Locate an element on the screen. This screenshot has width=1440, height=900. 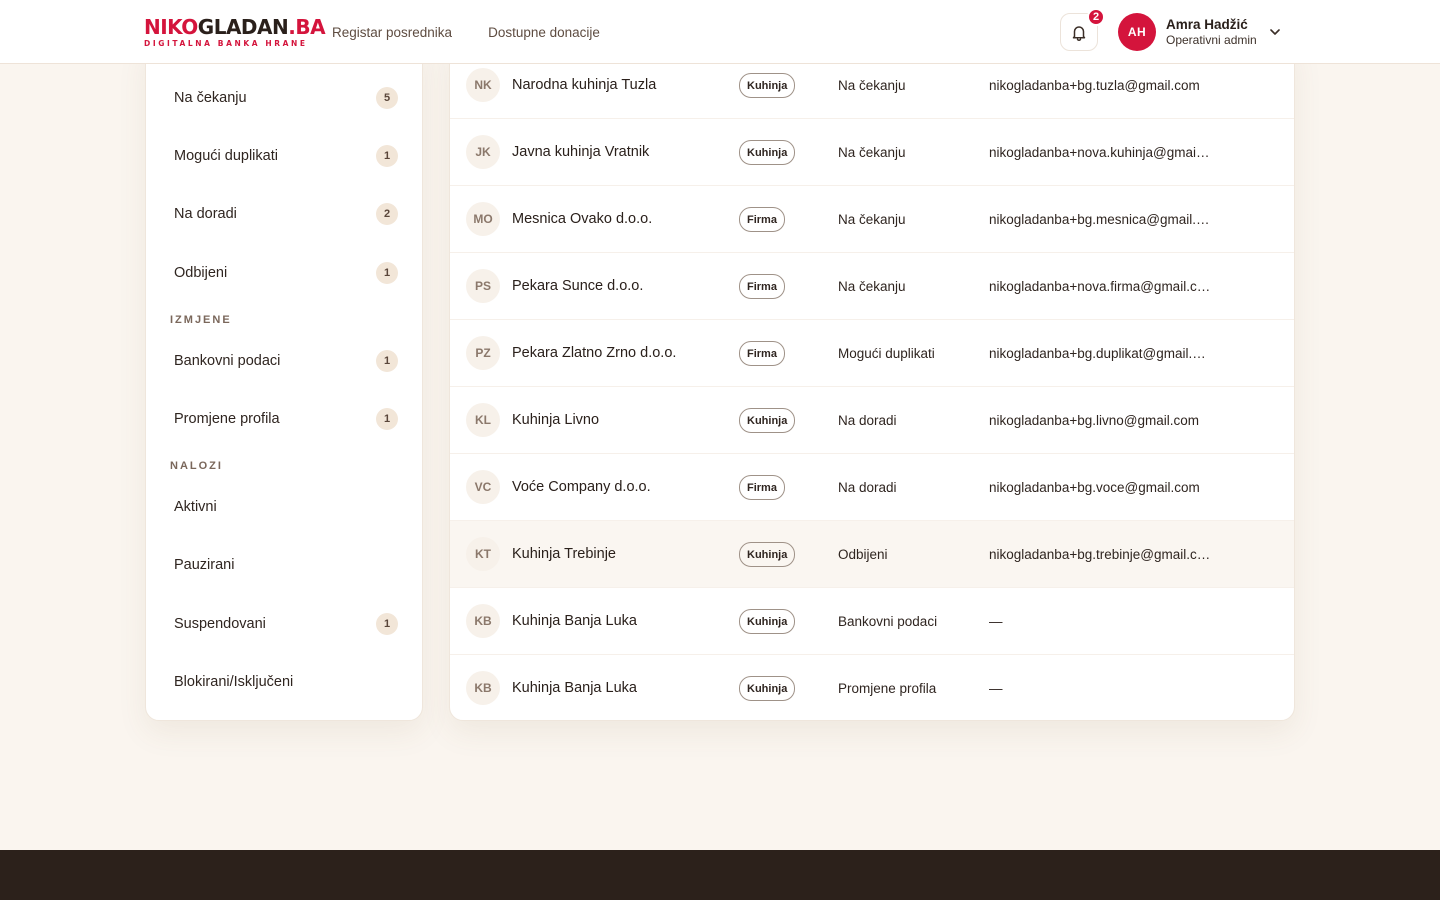
row-initials-avatar: VC is located at coordinates (483, 487).